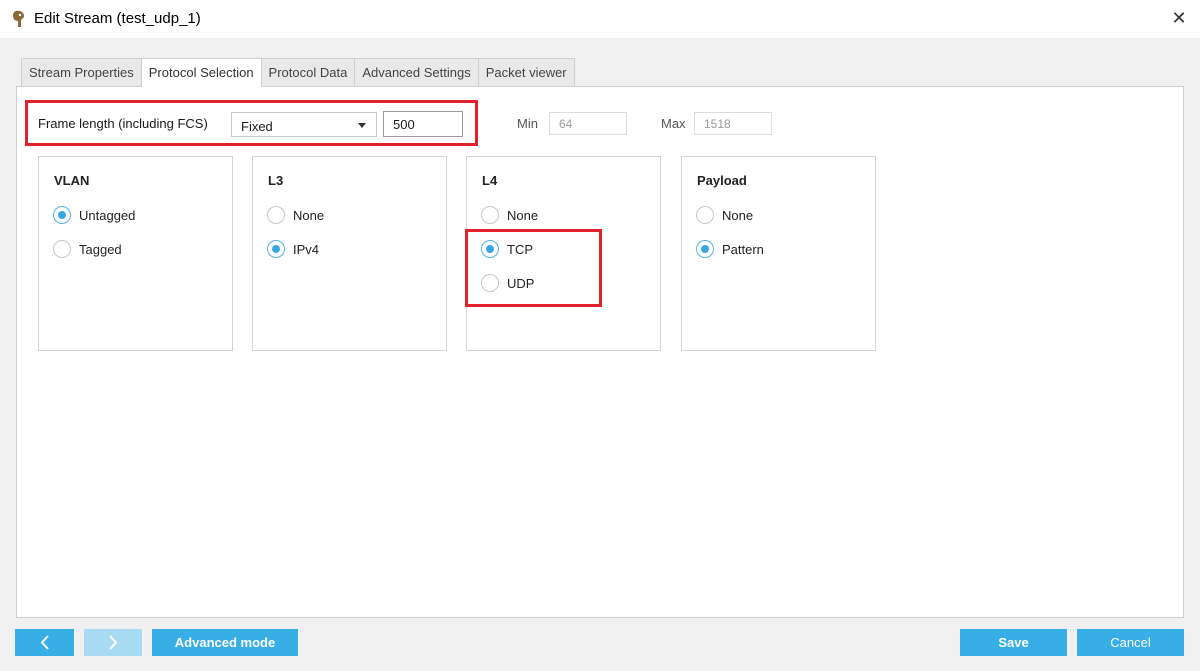  Describe the element at coordinates (490, 180) in the screenshot. I see `l4-title: L4` at that location.